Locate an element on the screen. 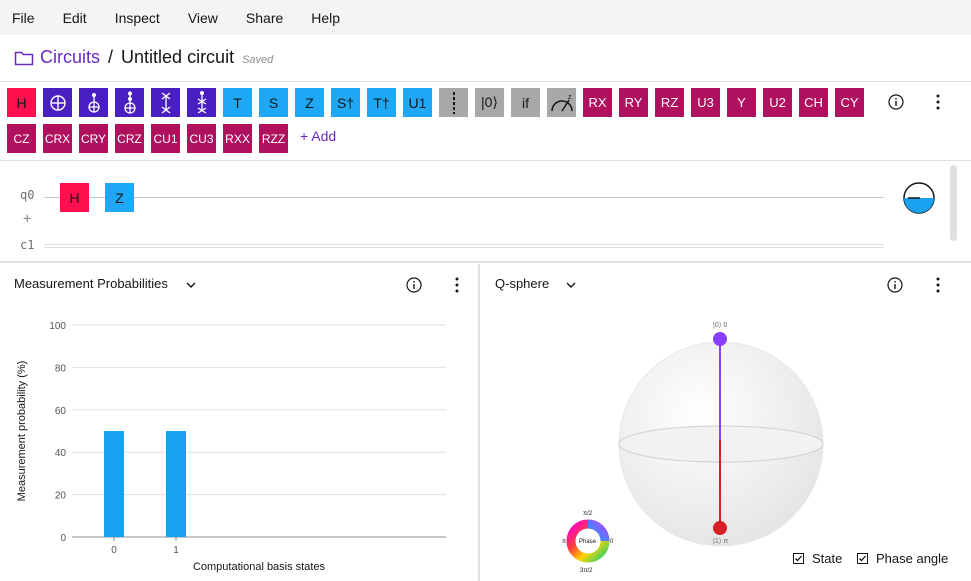  state-1-label: |1⟩ π is located at coordinates (720, 541).